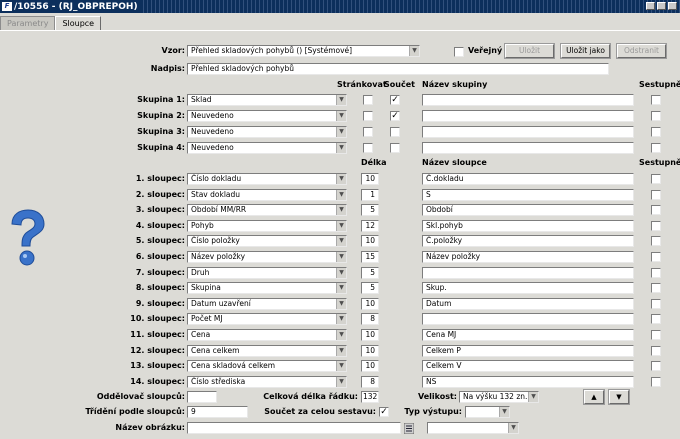  Describe the element at coordinates (267, 194) in the screenshot. I see `column-select: Stav dokladu ▼` at that location.